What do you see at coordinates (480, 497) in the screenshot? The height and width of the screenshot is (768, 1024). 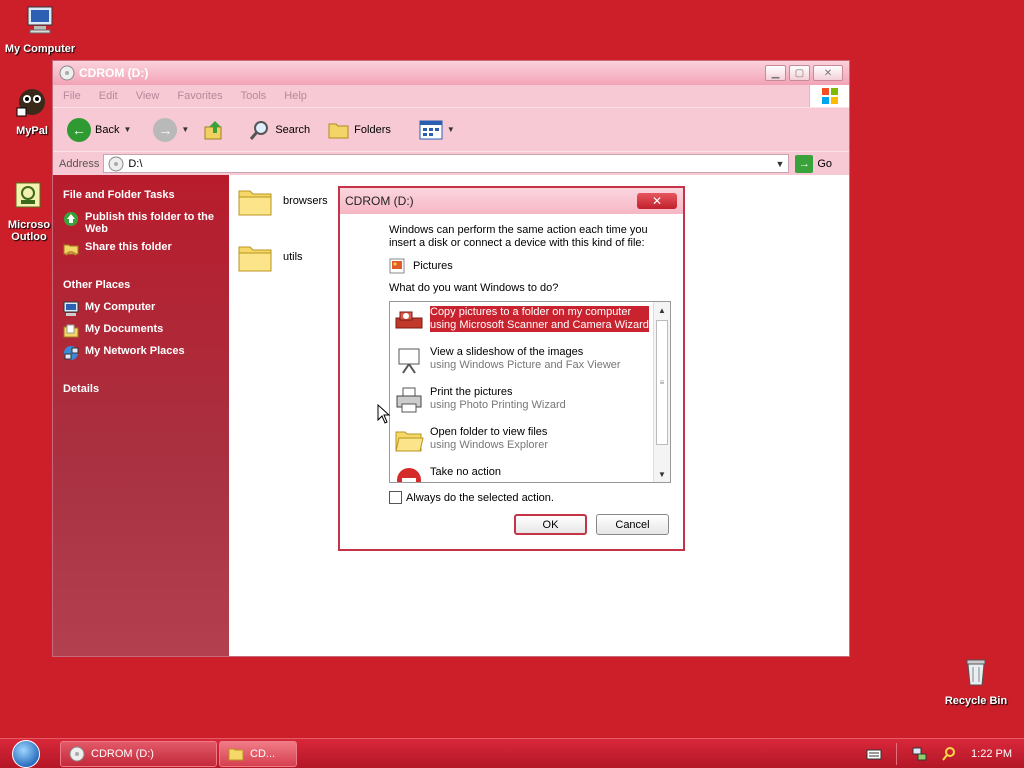 I see `checkbox-label: Always do the selected action.` at bounding box center [480, 497].